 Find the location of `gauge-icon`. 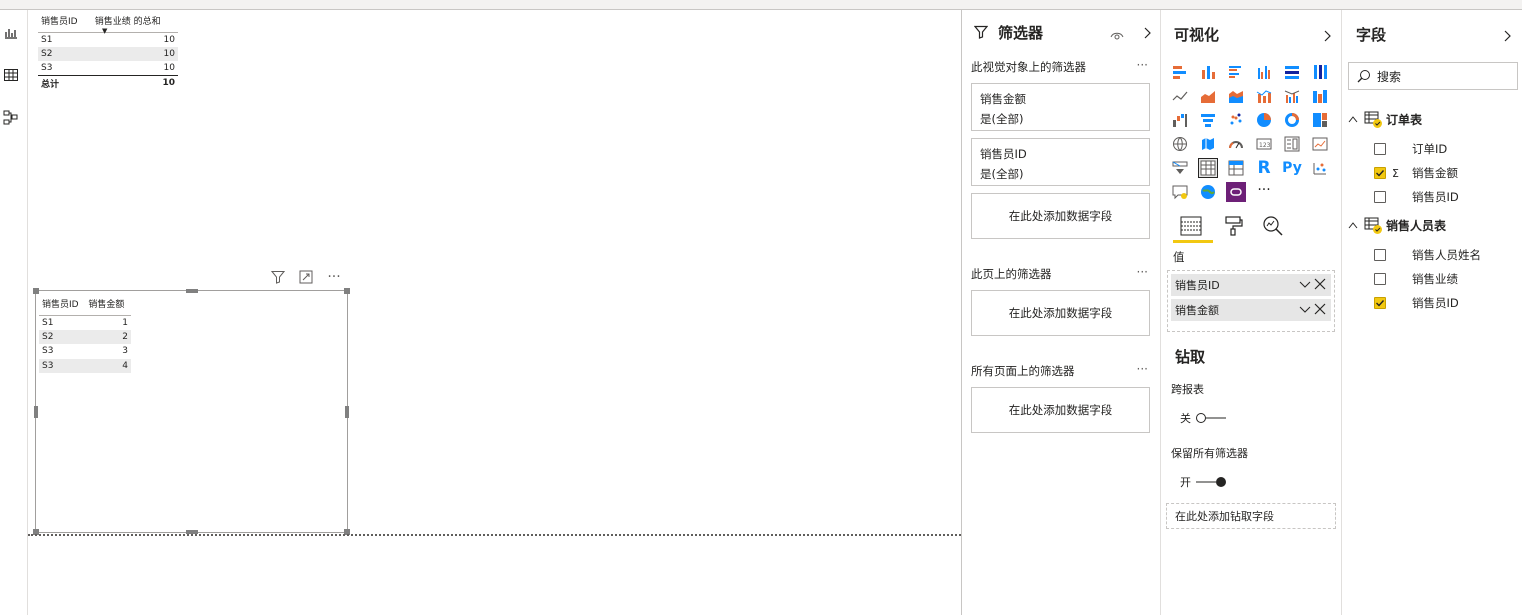

gauge-icon is located at coordinates (1236, 144).